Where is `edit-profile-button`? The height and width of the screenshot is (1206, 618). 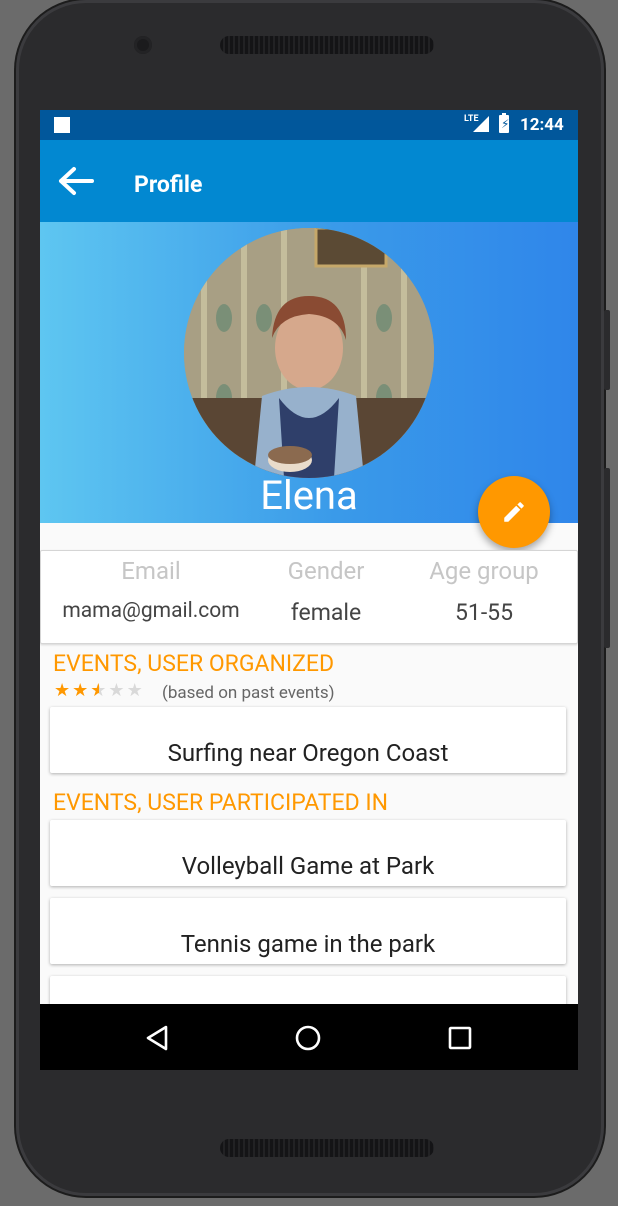
edit-profile-button is located at coordinates (514, 512).